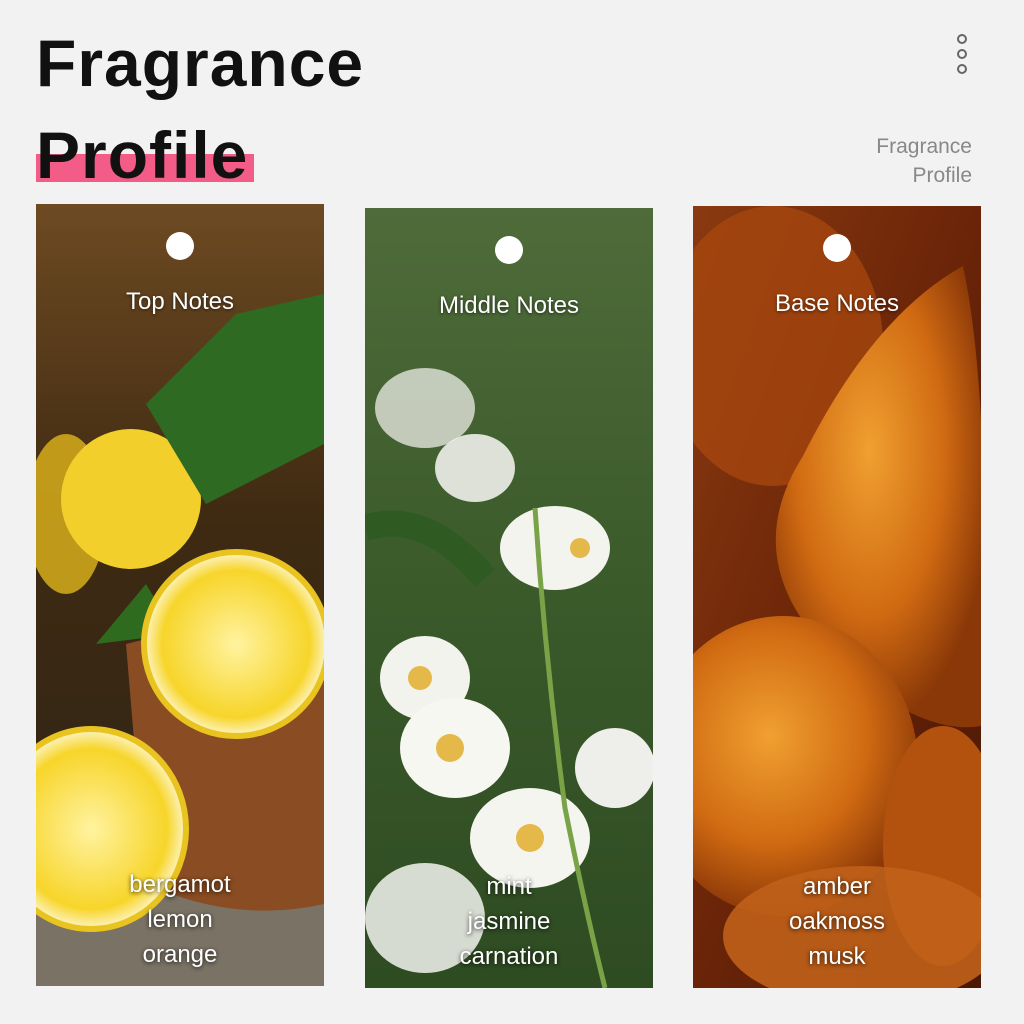 The height and width of the screenshot is (1024, 1024). Describe the element at coordinates (837, 886) in the screenshot. I see `note-item: amber` at that location.